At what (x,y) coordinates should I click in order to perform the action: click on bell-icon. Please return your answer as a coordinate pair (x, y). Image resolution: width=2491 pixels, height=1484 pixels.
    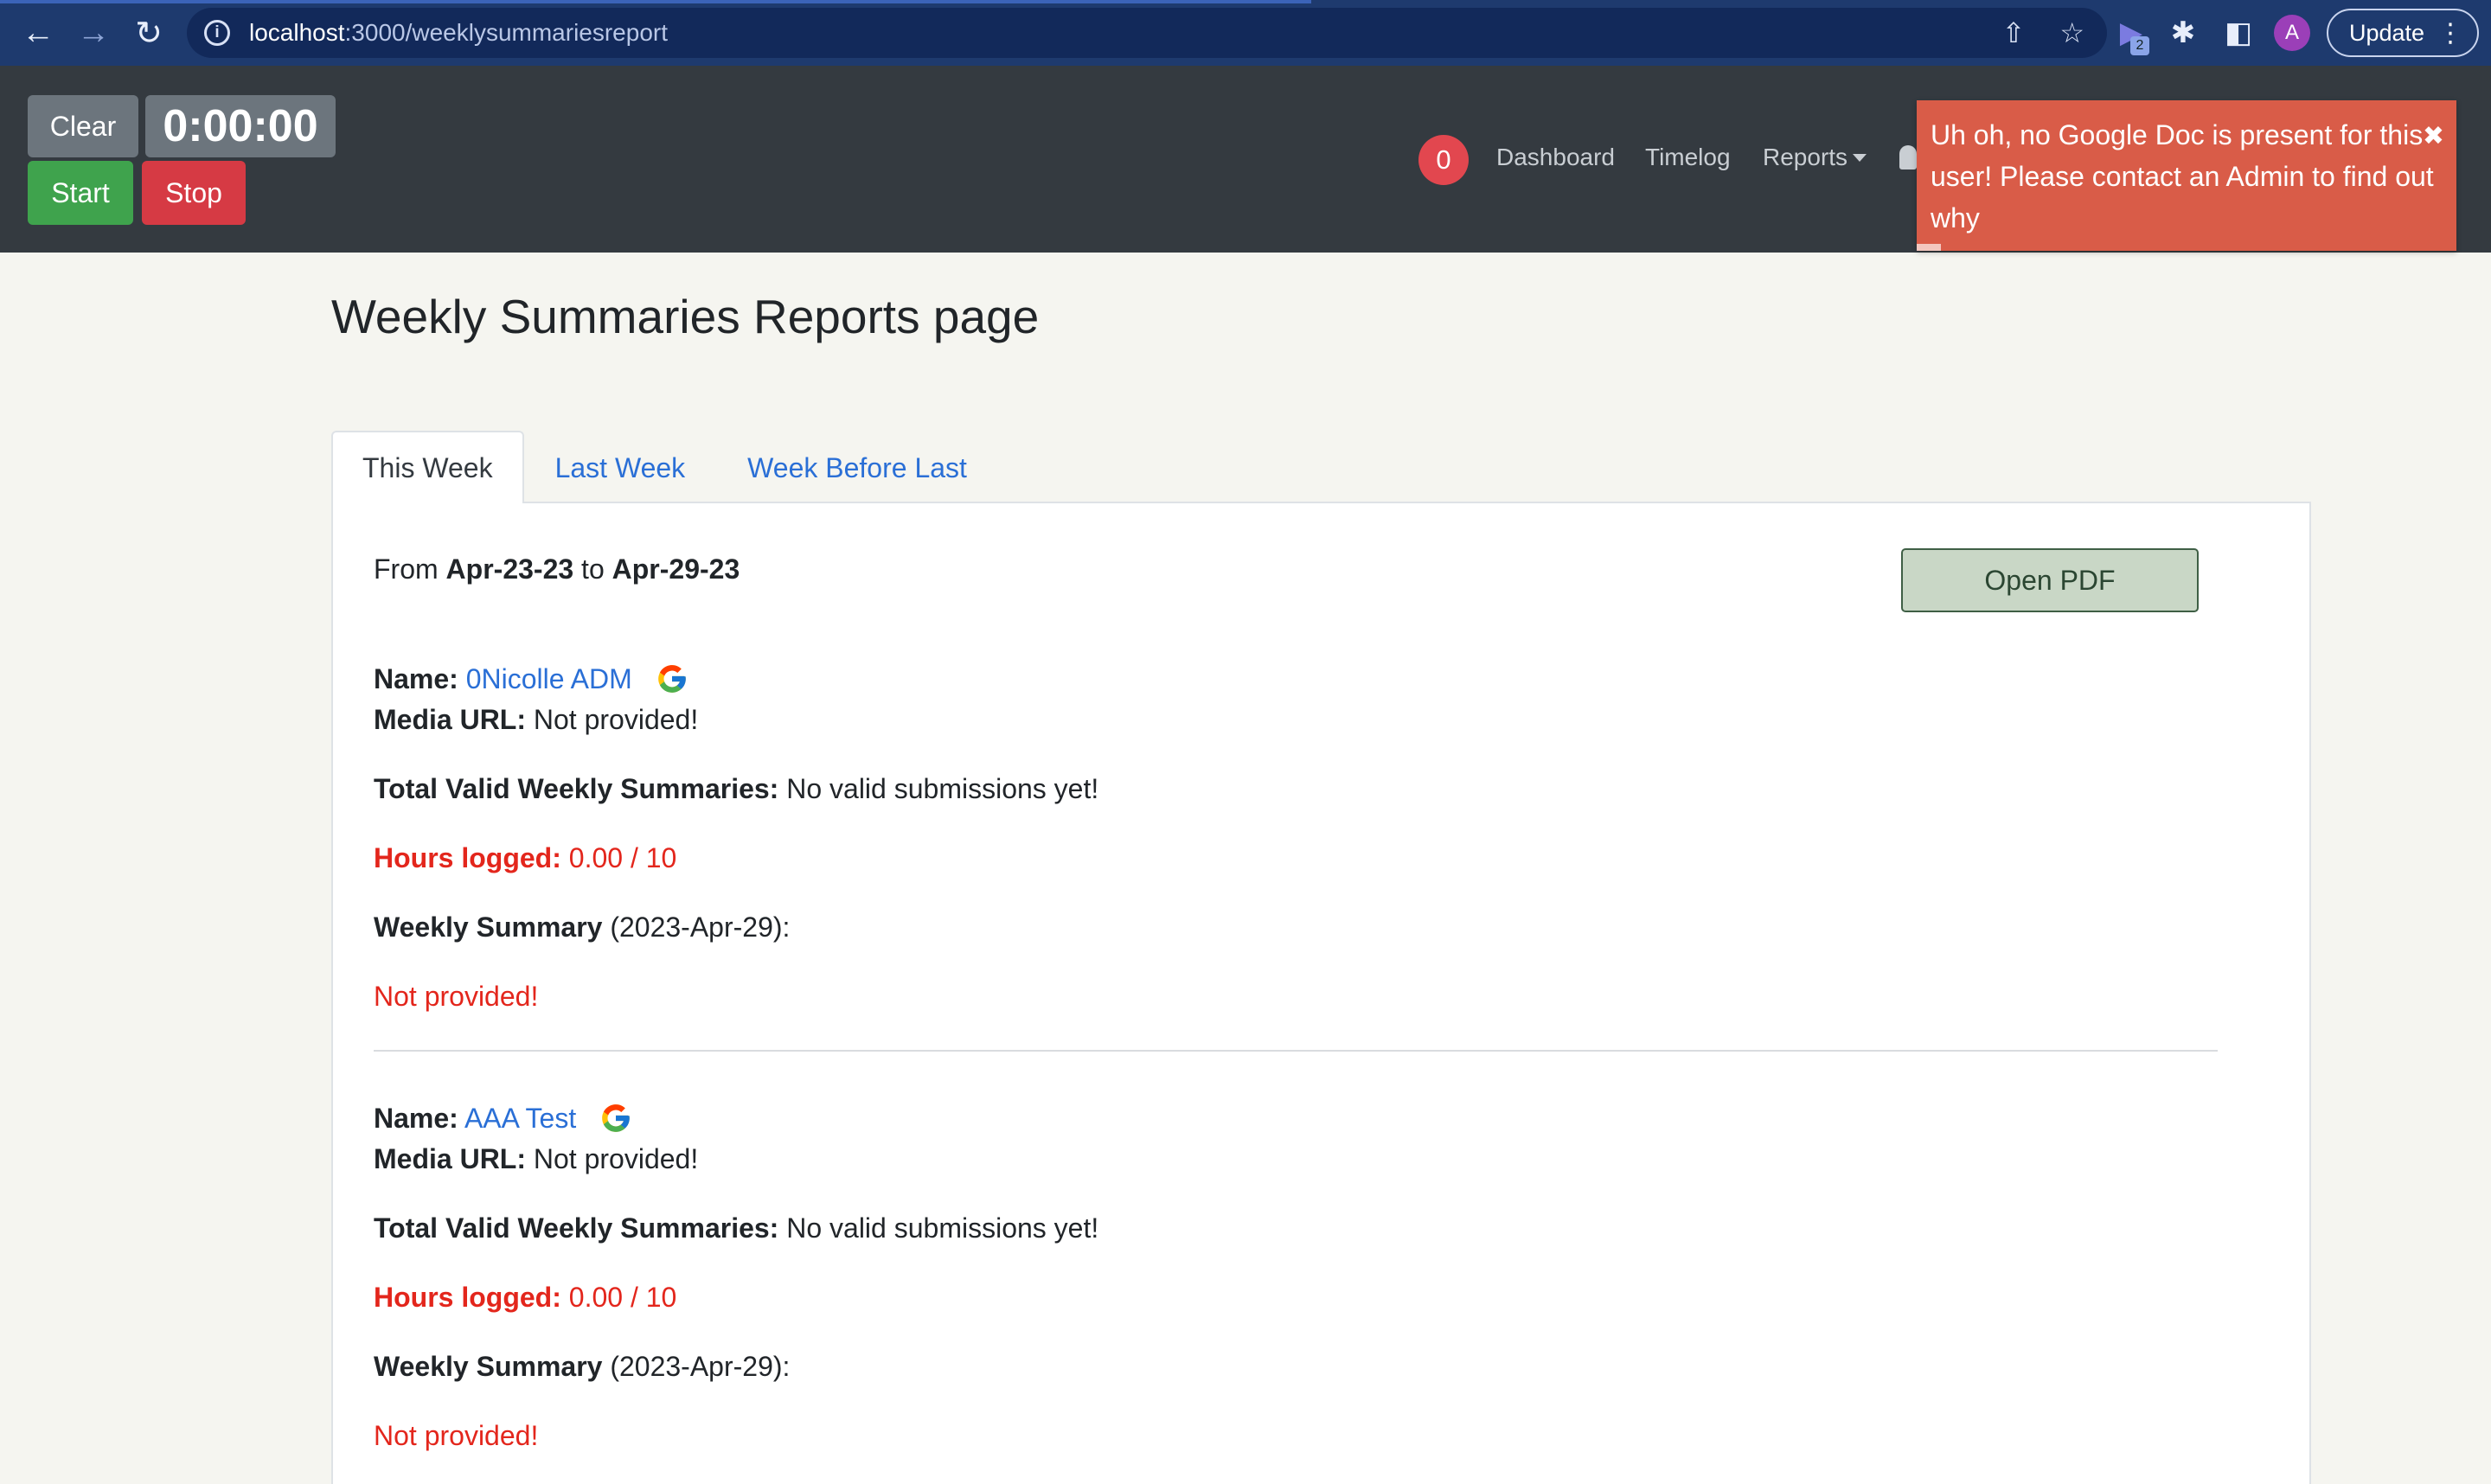
    Looking at the image, I should click on (1908, 158).